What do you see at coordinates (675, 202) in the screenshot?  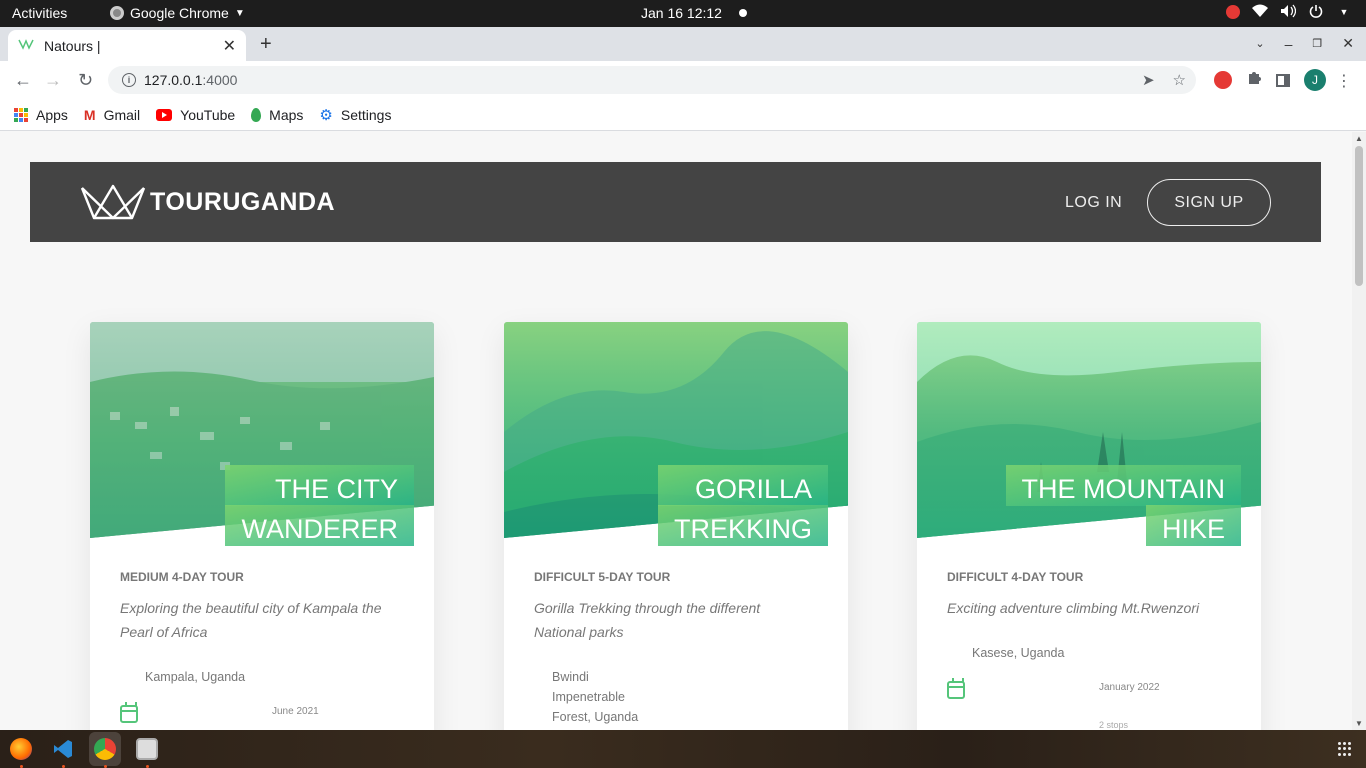 I see `site-header: TOURUGANDA LOG IN SIGN UP` at bounding box center [675, 202].